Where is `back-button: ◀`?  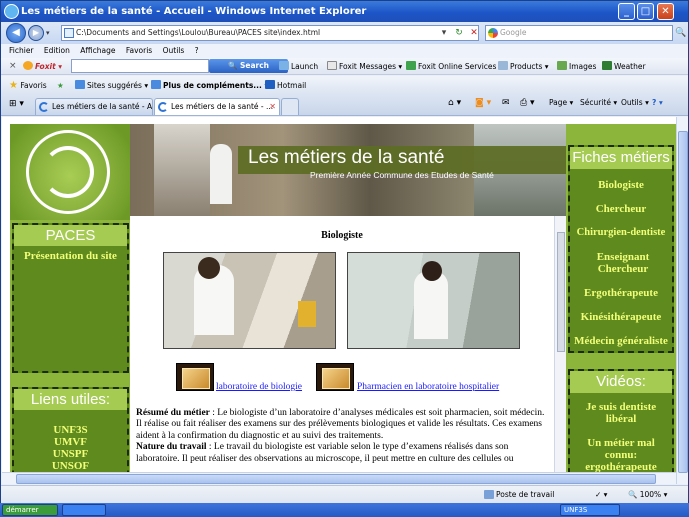
back-button: ◀ is located at coordinates (16, 33).